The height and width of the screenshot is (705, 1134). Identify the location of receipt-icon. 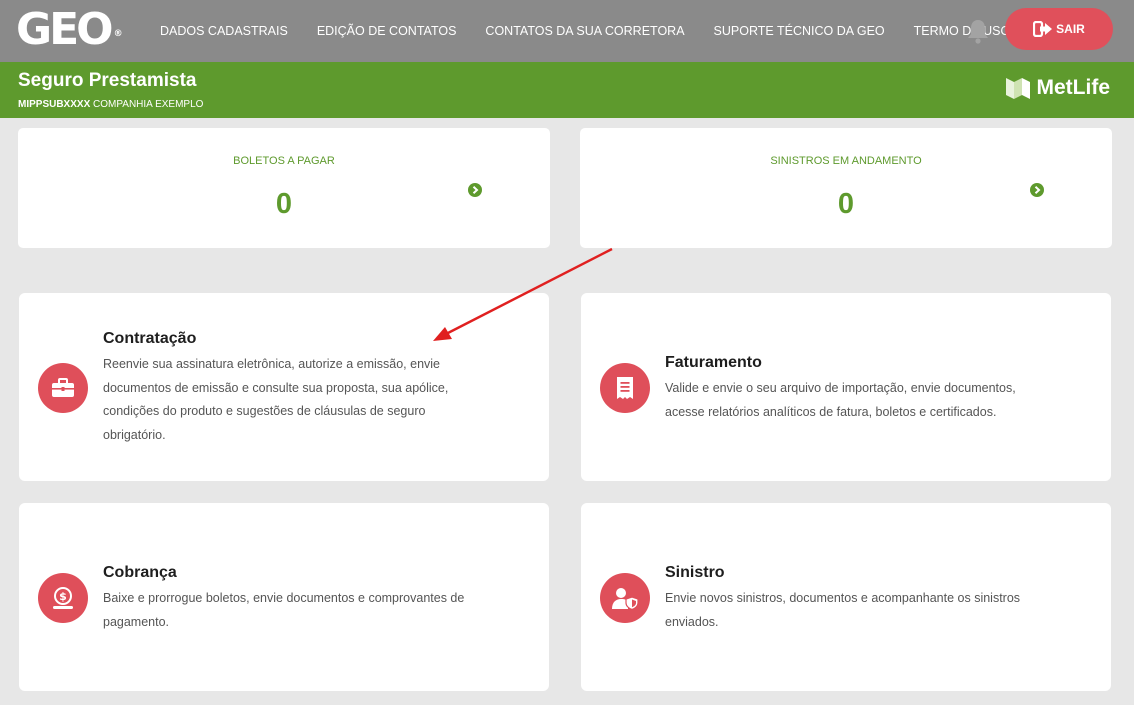
(625, 388).